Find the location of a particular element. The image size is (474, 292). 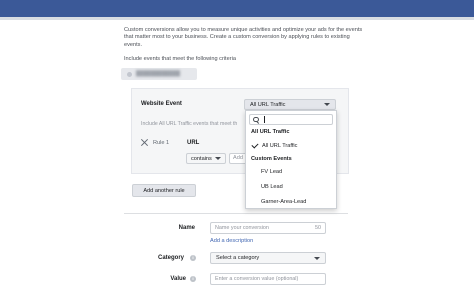

website-event-select: All URL Traffic is located at coordinates (290, 104).